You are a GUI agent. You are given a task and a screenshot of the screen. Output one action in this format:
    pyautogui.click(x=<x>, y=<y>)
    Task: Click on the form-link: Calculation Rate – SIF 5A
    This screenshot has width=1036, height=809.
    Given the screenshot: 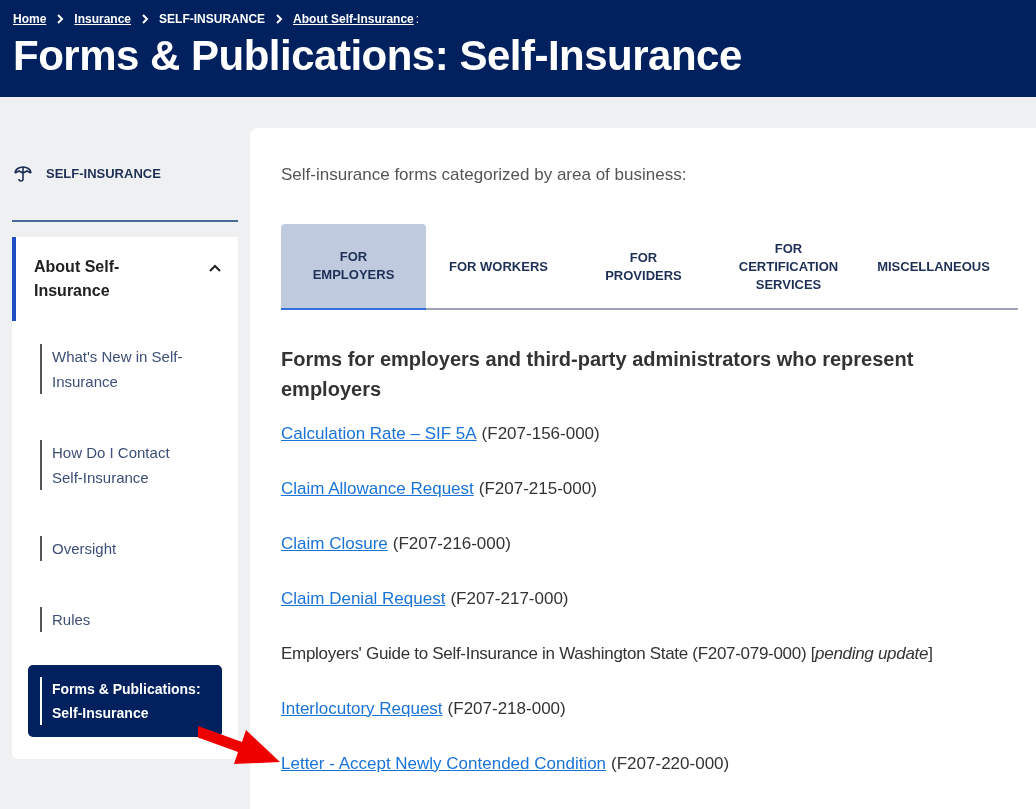 What is the action you would take?
    pyautogui.click(x=379, y=433)
    